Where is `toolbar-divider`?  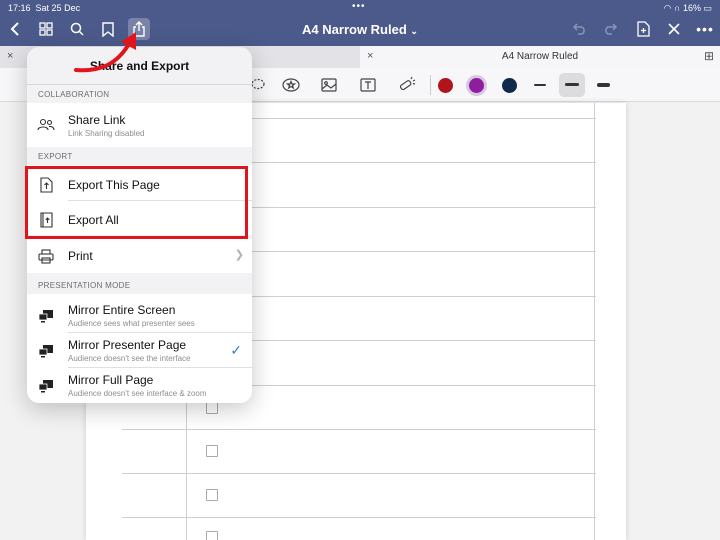 toolbar-divider is located at coordinates (430, 85).